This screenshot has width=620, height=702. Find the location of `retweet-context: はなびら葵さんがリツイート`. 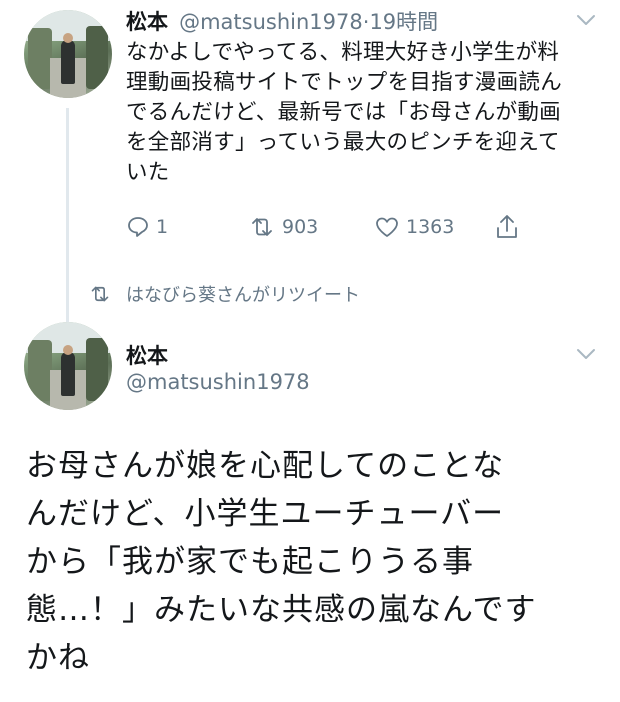

retweet-context: はなびら葵さんがリツイート is located at coordinates (224, 294).